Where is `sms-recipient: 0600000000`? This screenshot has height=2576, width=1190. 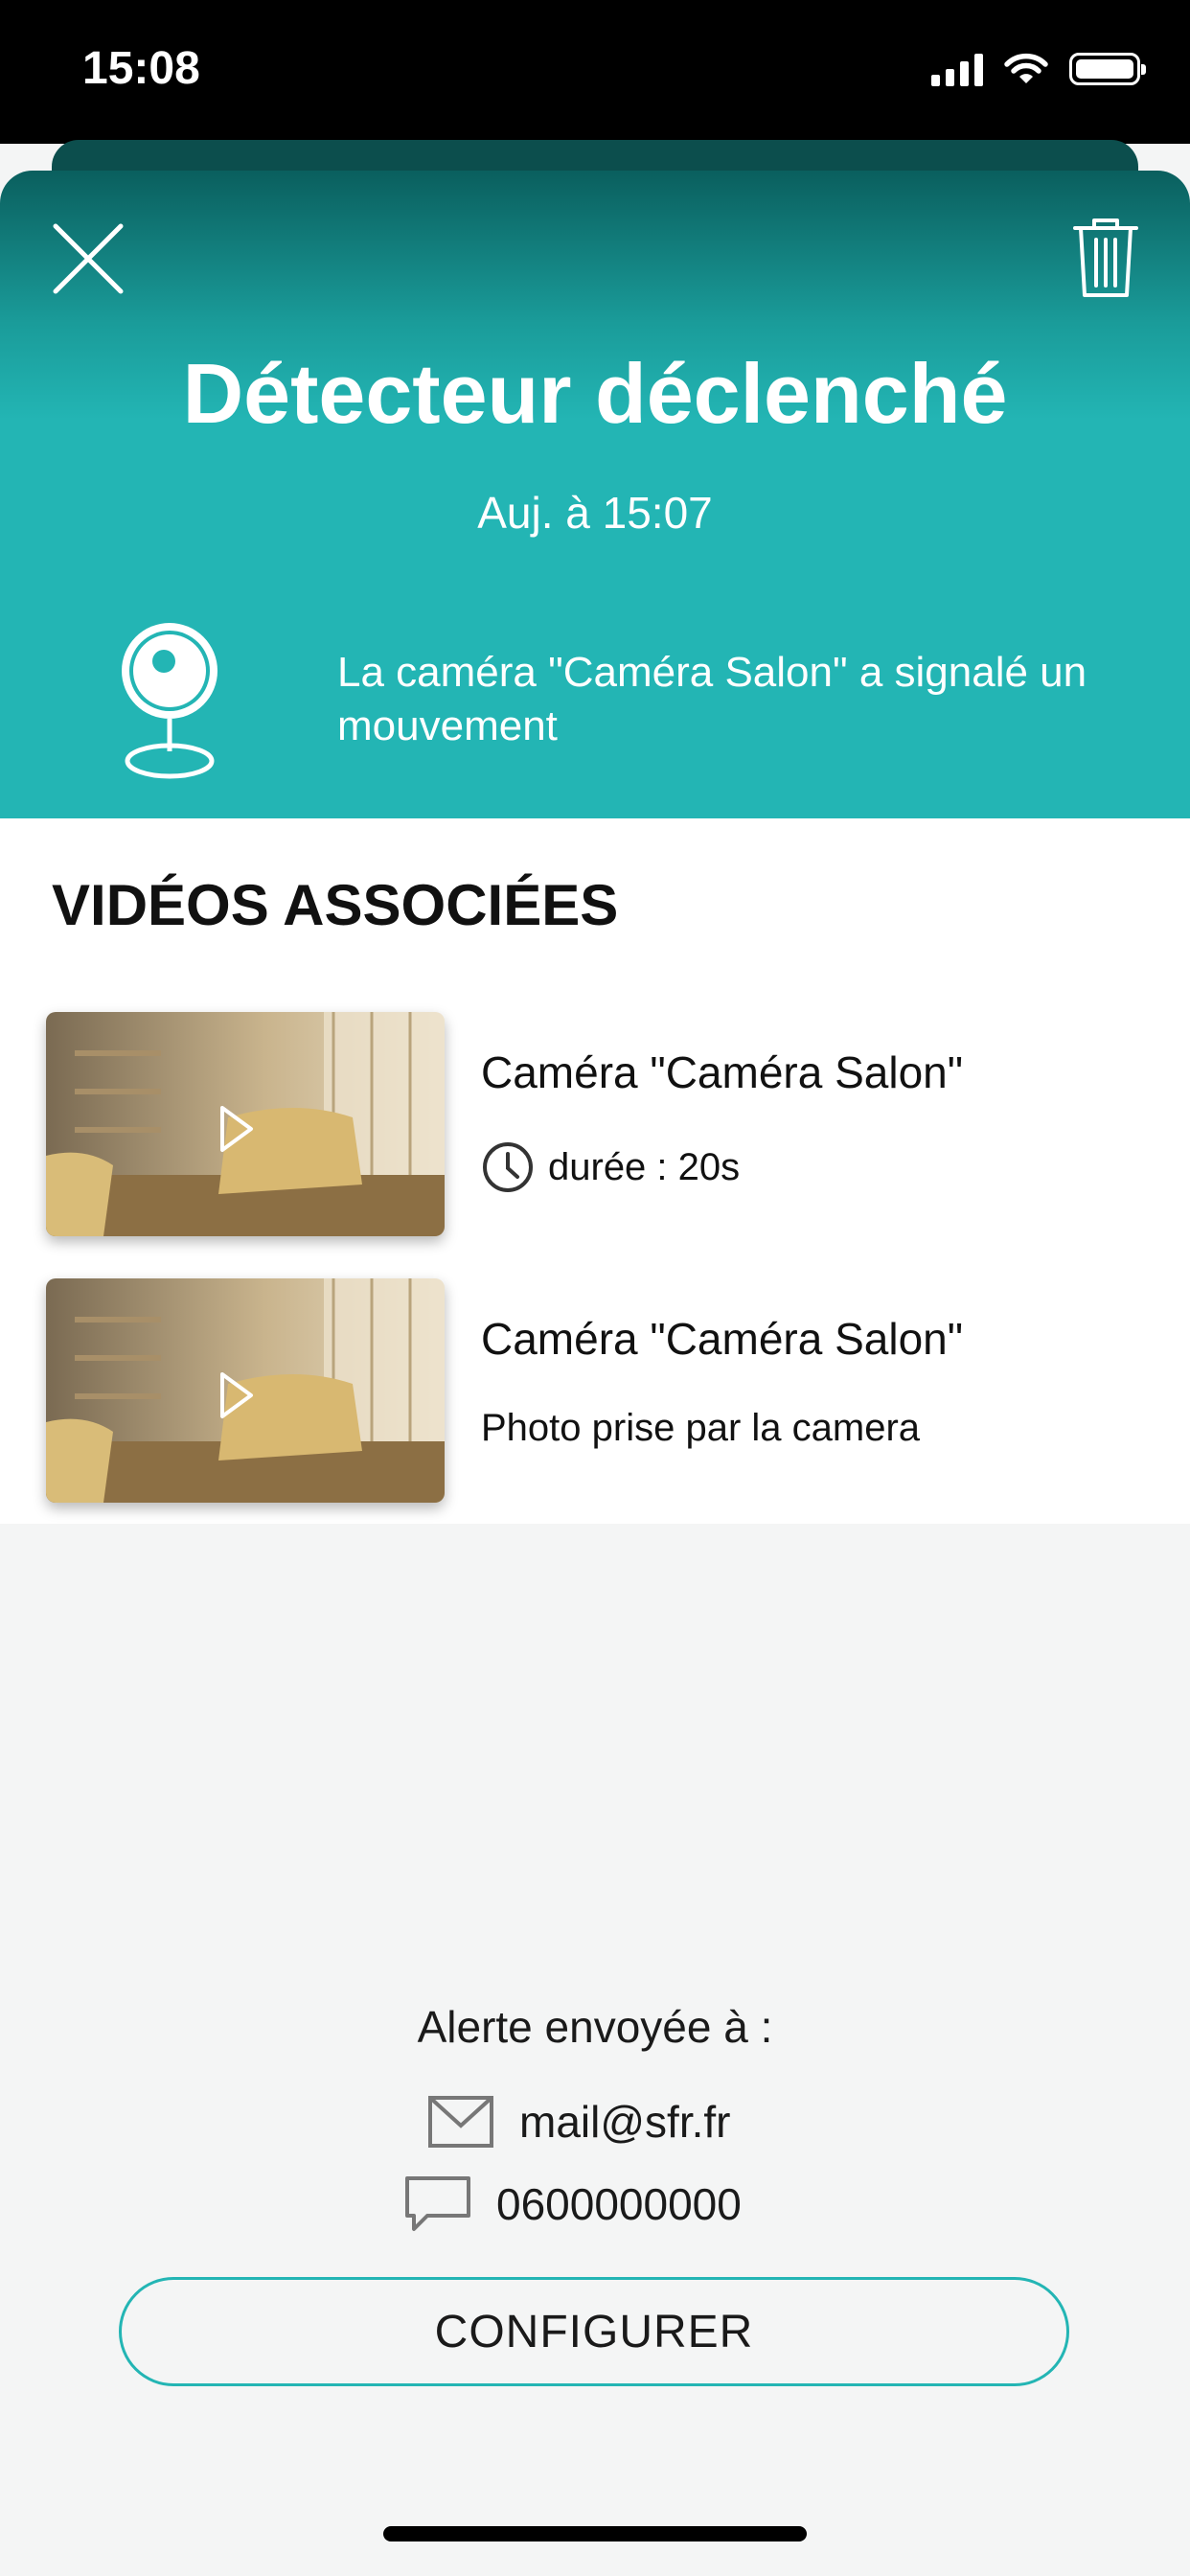 sms-recipient: 0600000000 is located at coordinates (573, 2204).